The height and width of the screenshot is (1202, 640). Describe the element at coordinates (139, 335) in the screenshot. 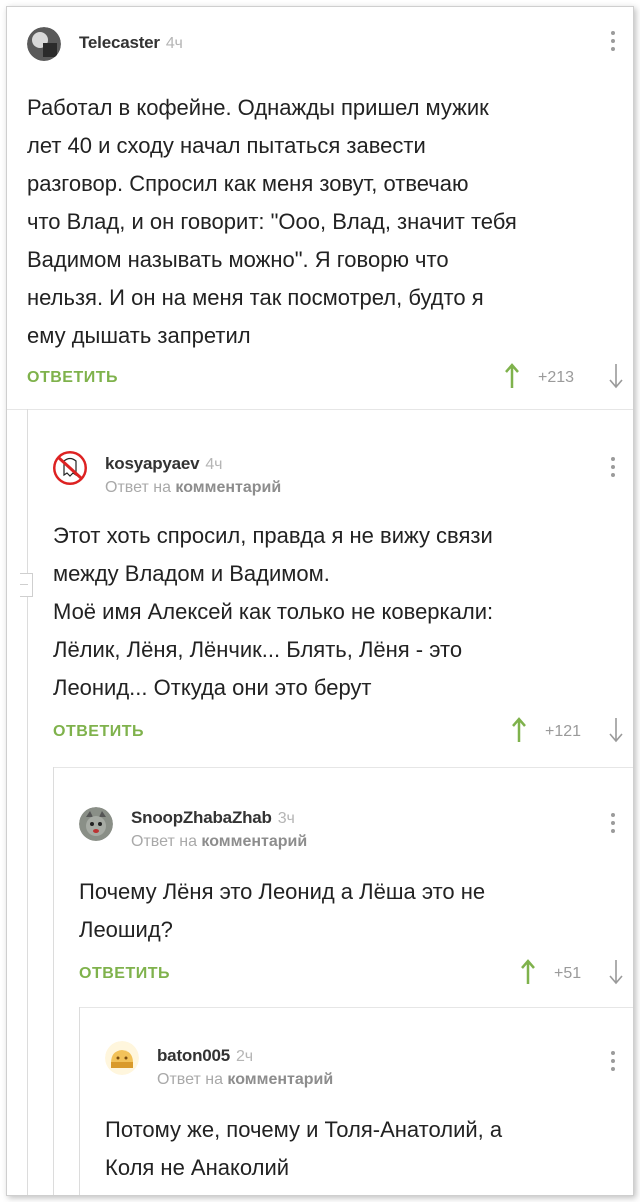

I see `text-line: ему дышать запретил` at that location.